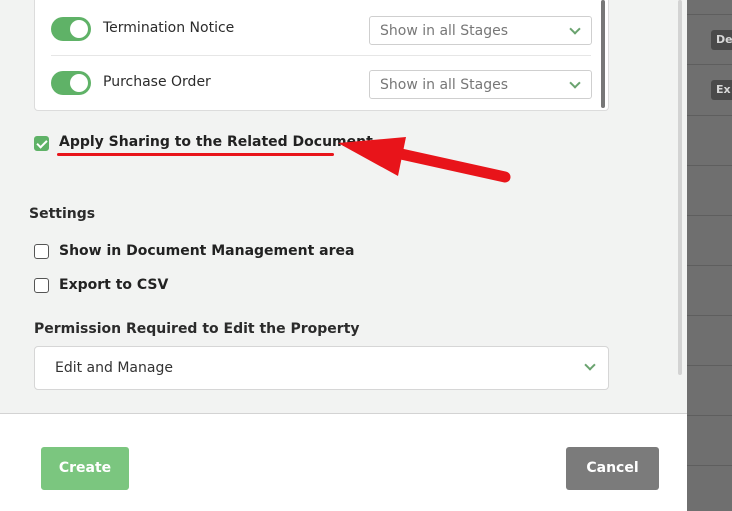  I want to click on purchase-order-stage-select: Show in all Stages, so click(480, 84).